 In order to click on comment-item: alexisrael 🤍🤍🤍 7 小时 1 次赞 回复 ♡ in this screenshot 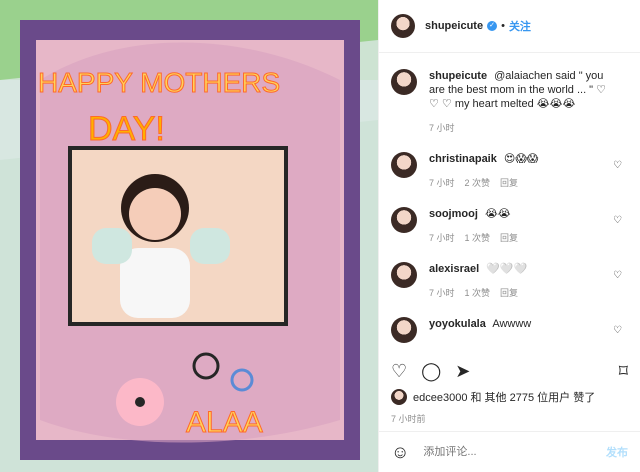, I will do `click(509, 281)`.